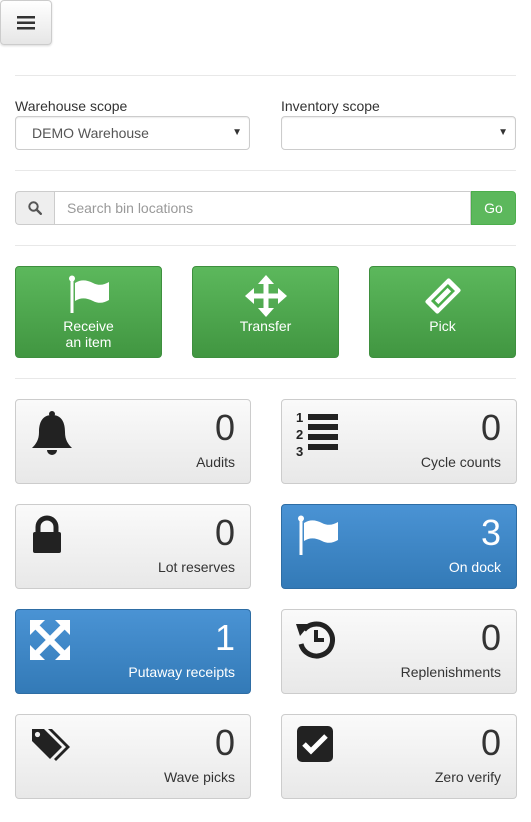  I want to click on cycle-counts-label: Cycle counts, so click(460, 462).